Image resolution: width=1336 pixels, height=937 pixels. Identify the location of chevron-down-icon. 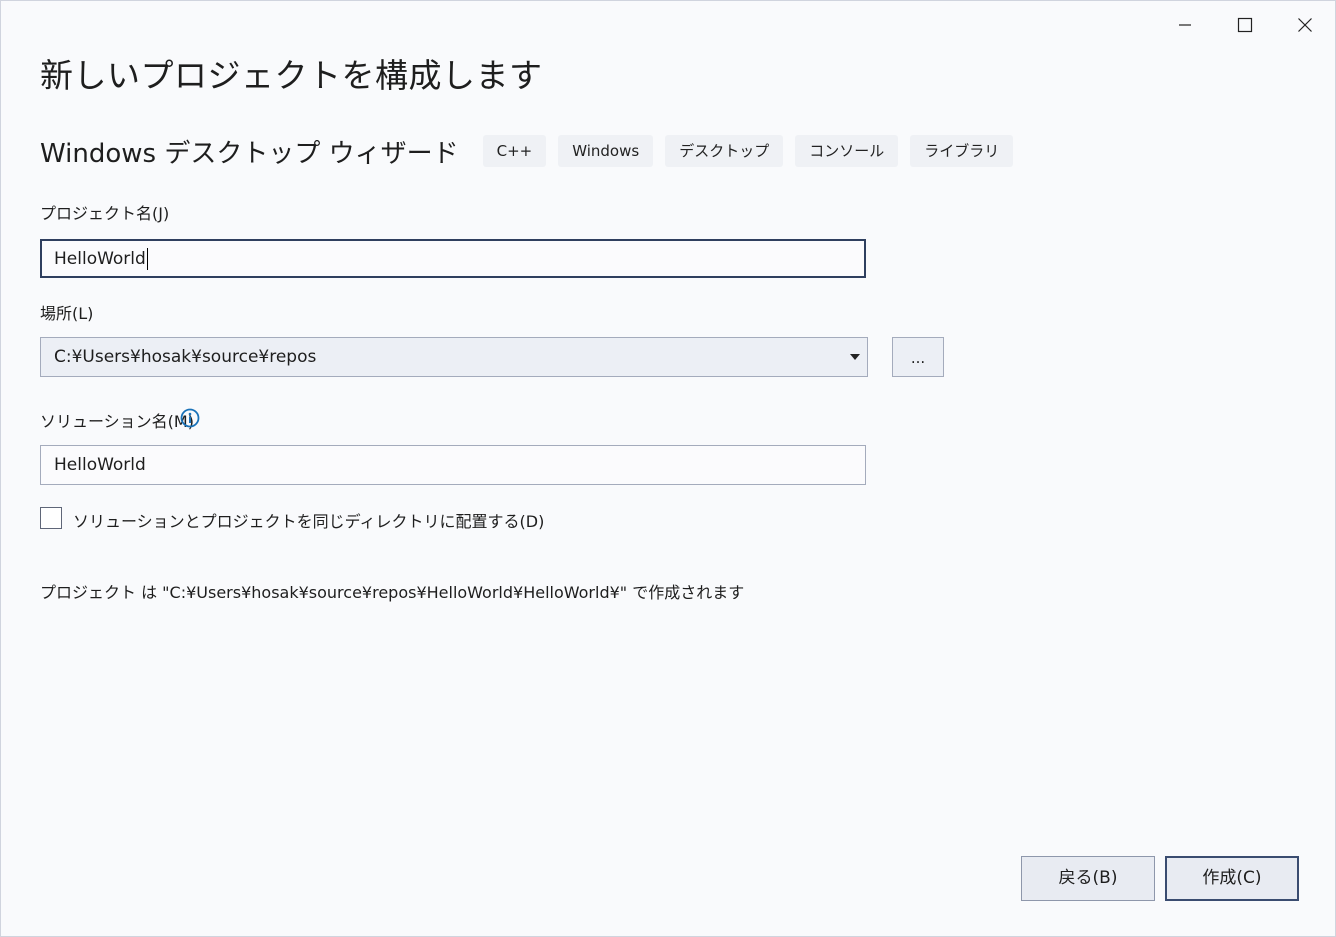
(855, 357).